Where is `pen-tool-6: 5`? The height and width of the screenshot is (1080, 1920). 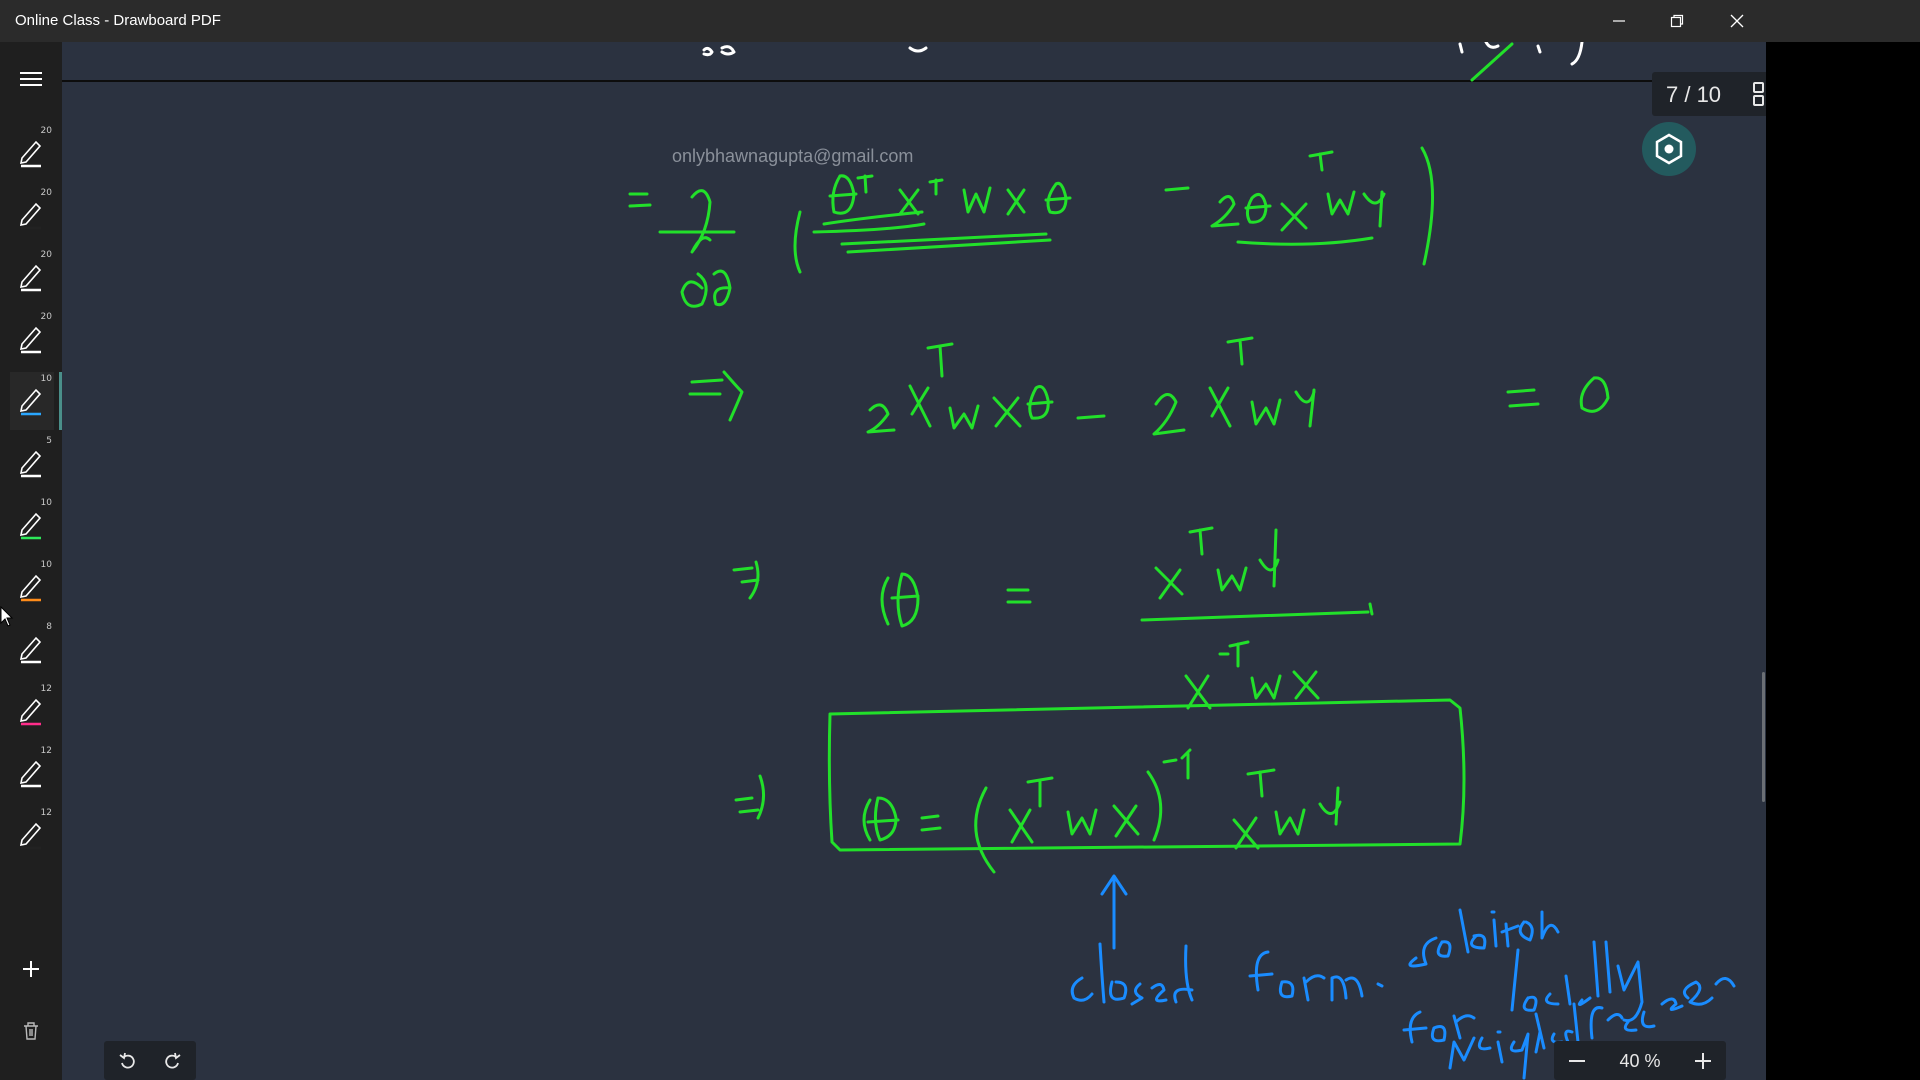
pen-tool-6: 5 is located at coordinates (32, 463).